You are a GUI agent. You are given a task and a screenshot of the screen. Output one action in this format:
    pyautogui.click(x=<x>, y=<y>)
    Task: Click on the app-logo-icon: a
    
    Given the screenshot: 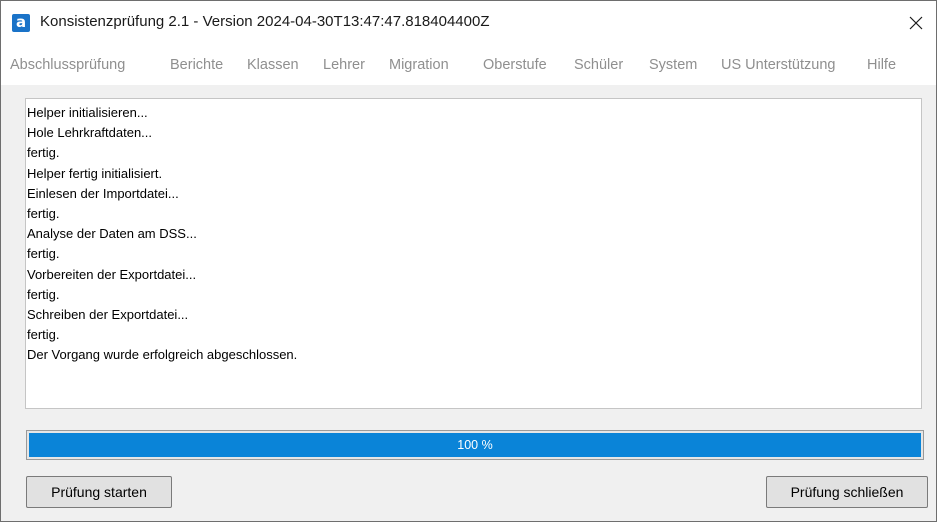 What is the action you would take?
    pyautogui.click(x=21, y=23)
    